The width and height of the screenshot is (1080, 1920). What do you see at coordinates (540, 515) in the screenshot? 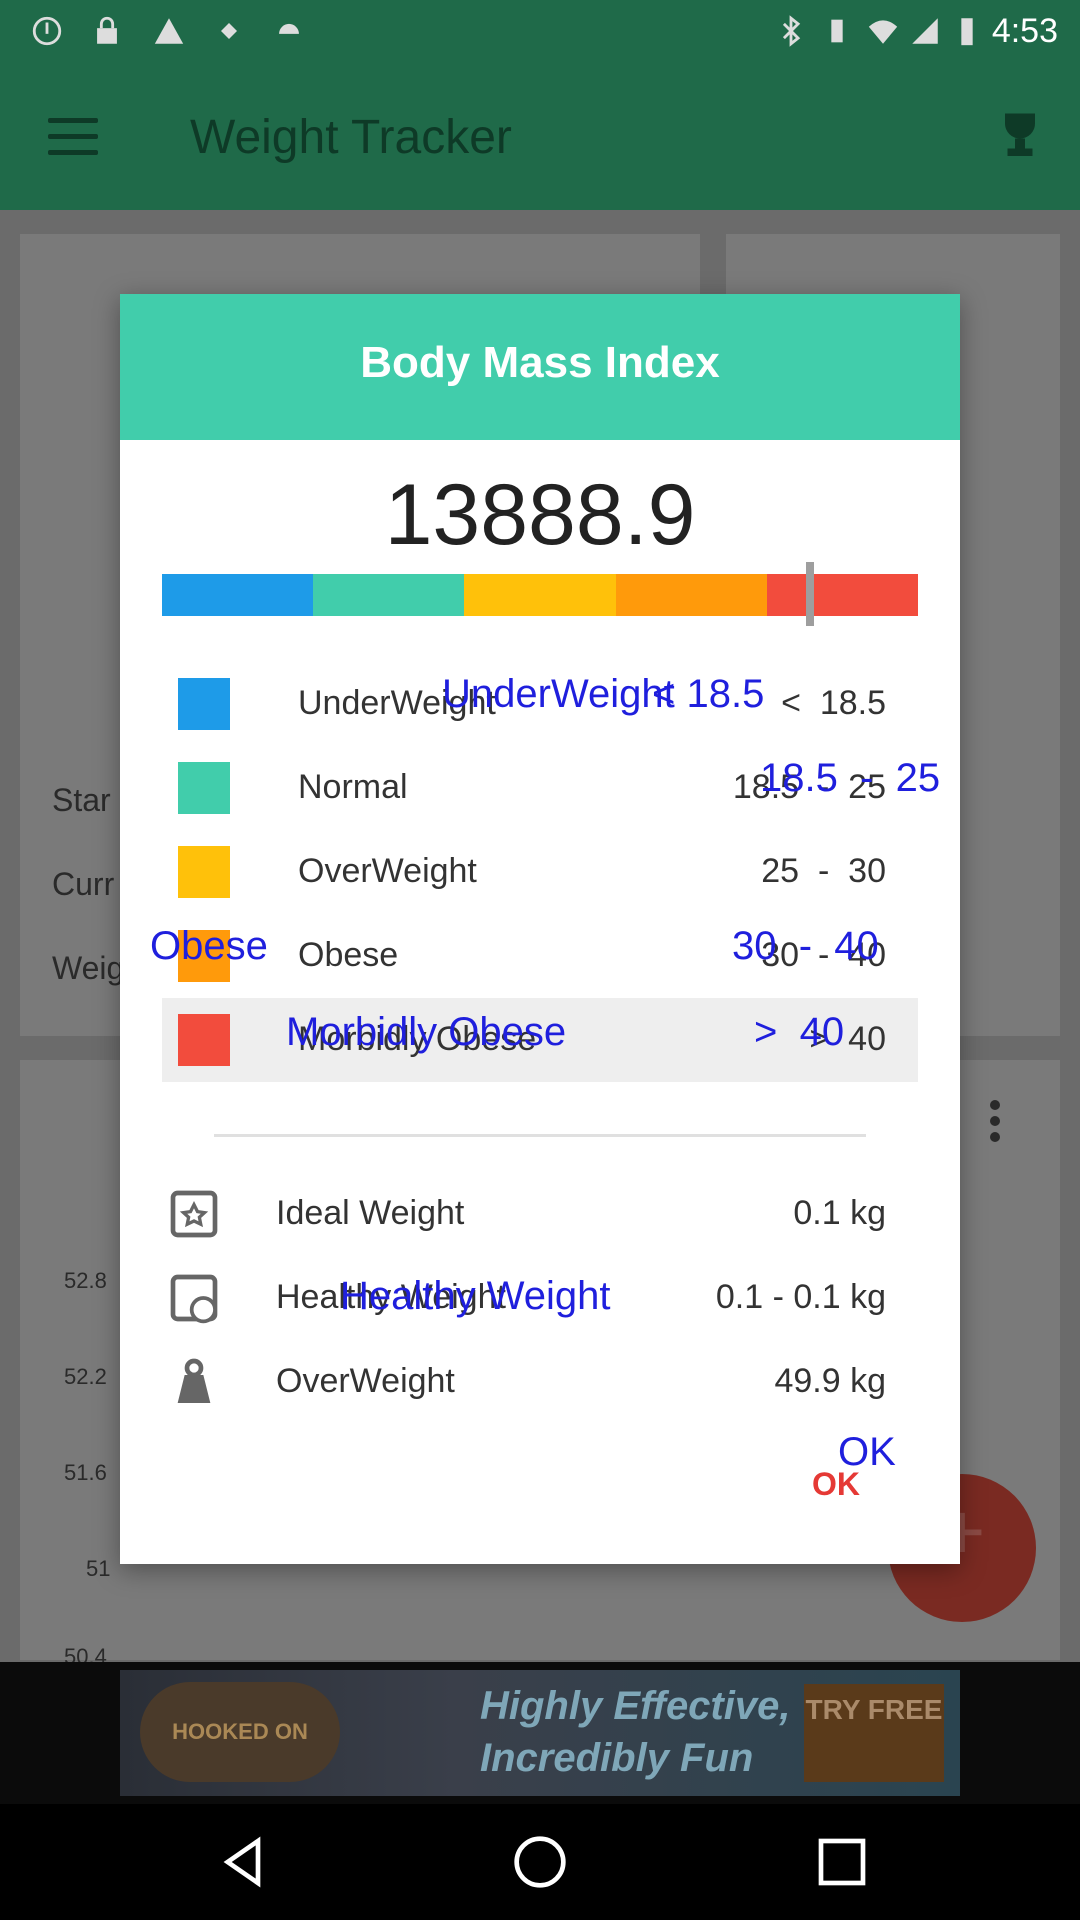
I see `bmi-value: 13888.9` at bounding box center [540, 515].